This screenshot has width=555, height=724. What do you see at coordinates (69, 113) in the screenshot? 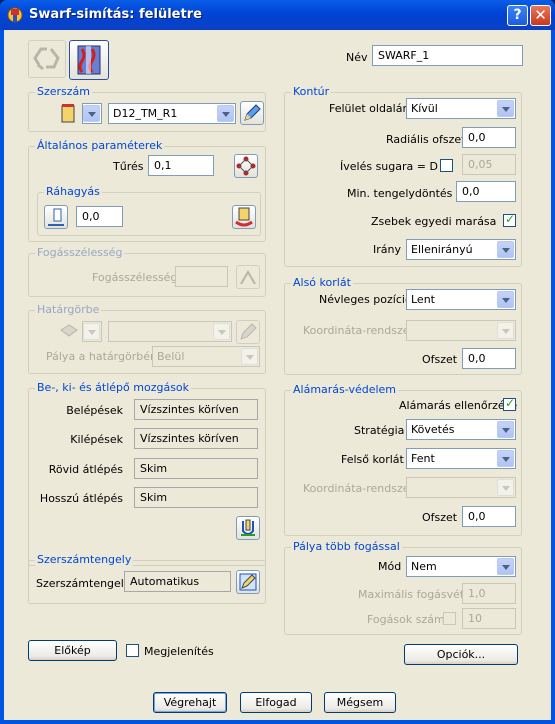
I see `tool-icon` at bounding box center [69, 113].